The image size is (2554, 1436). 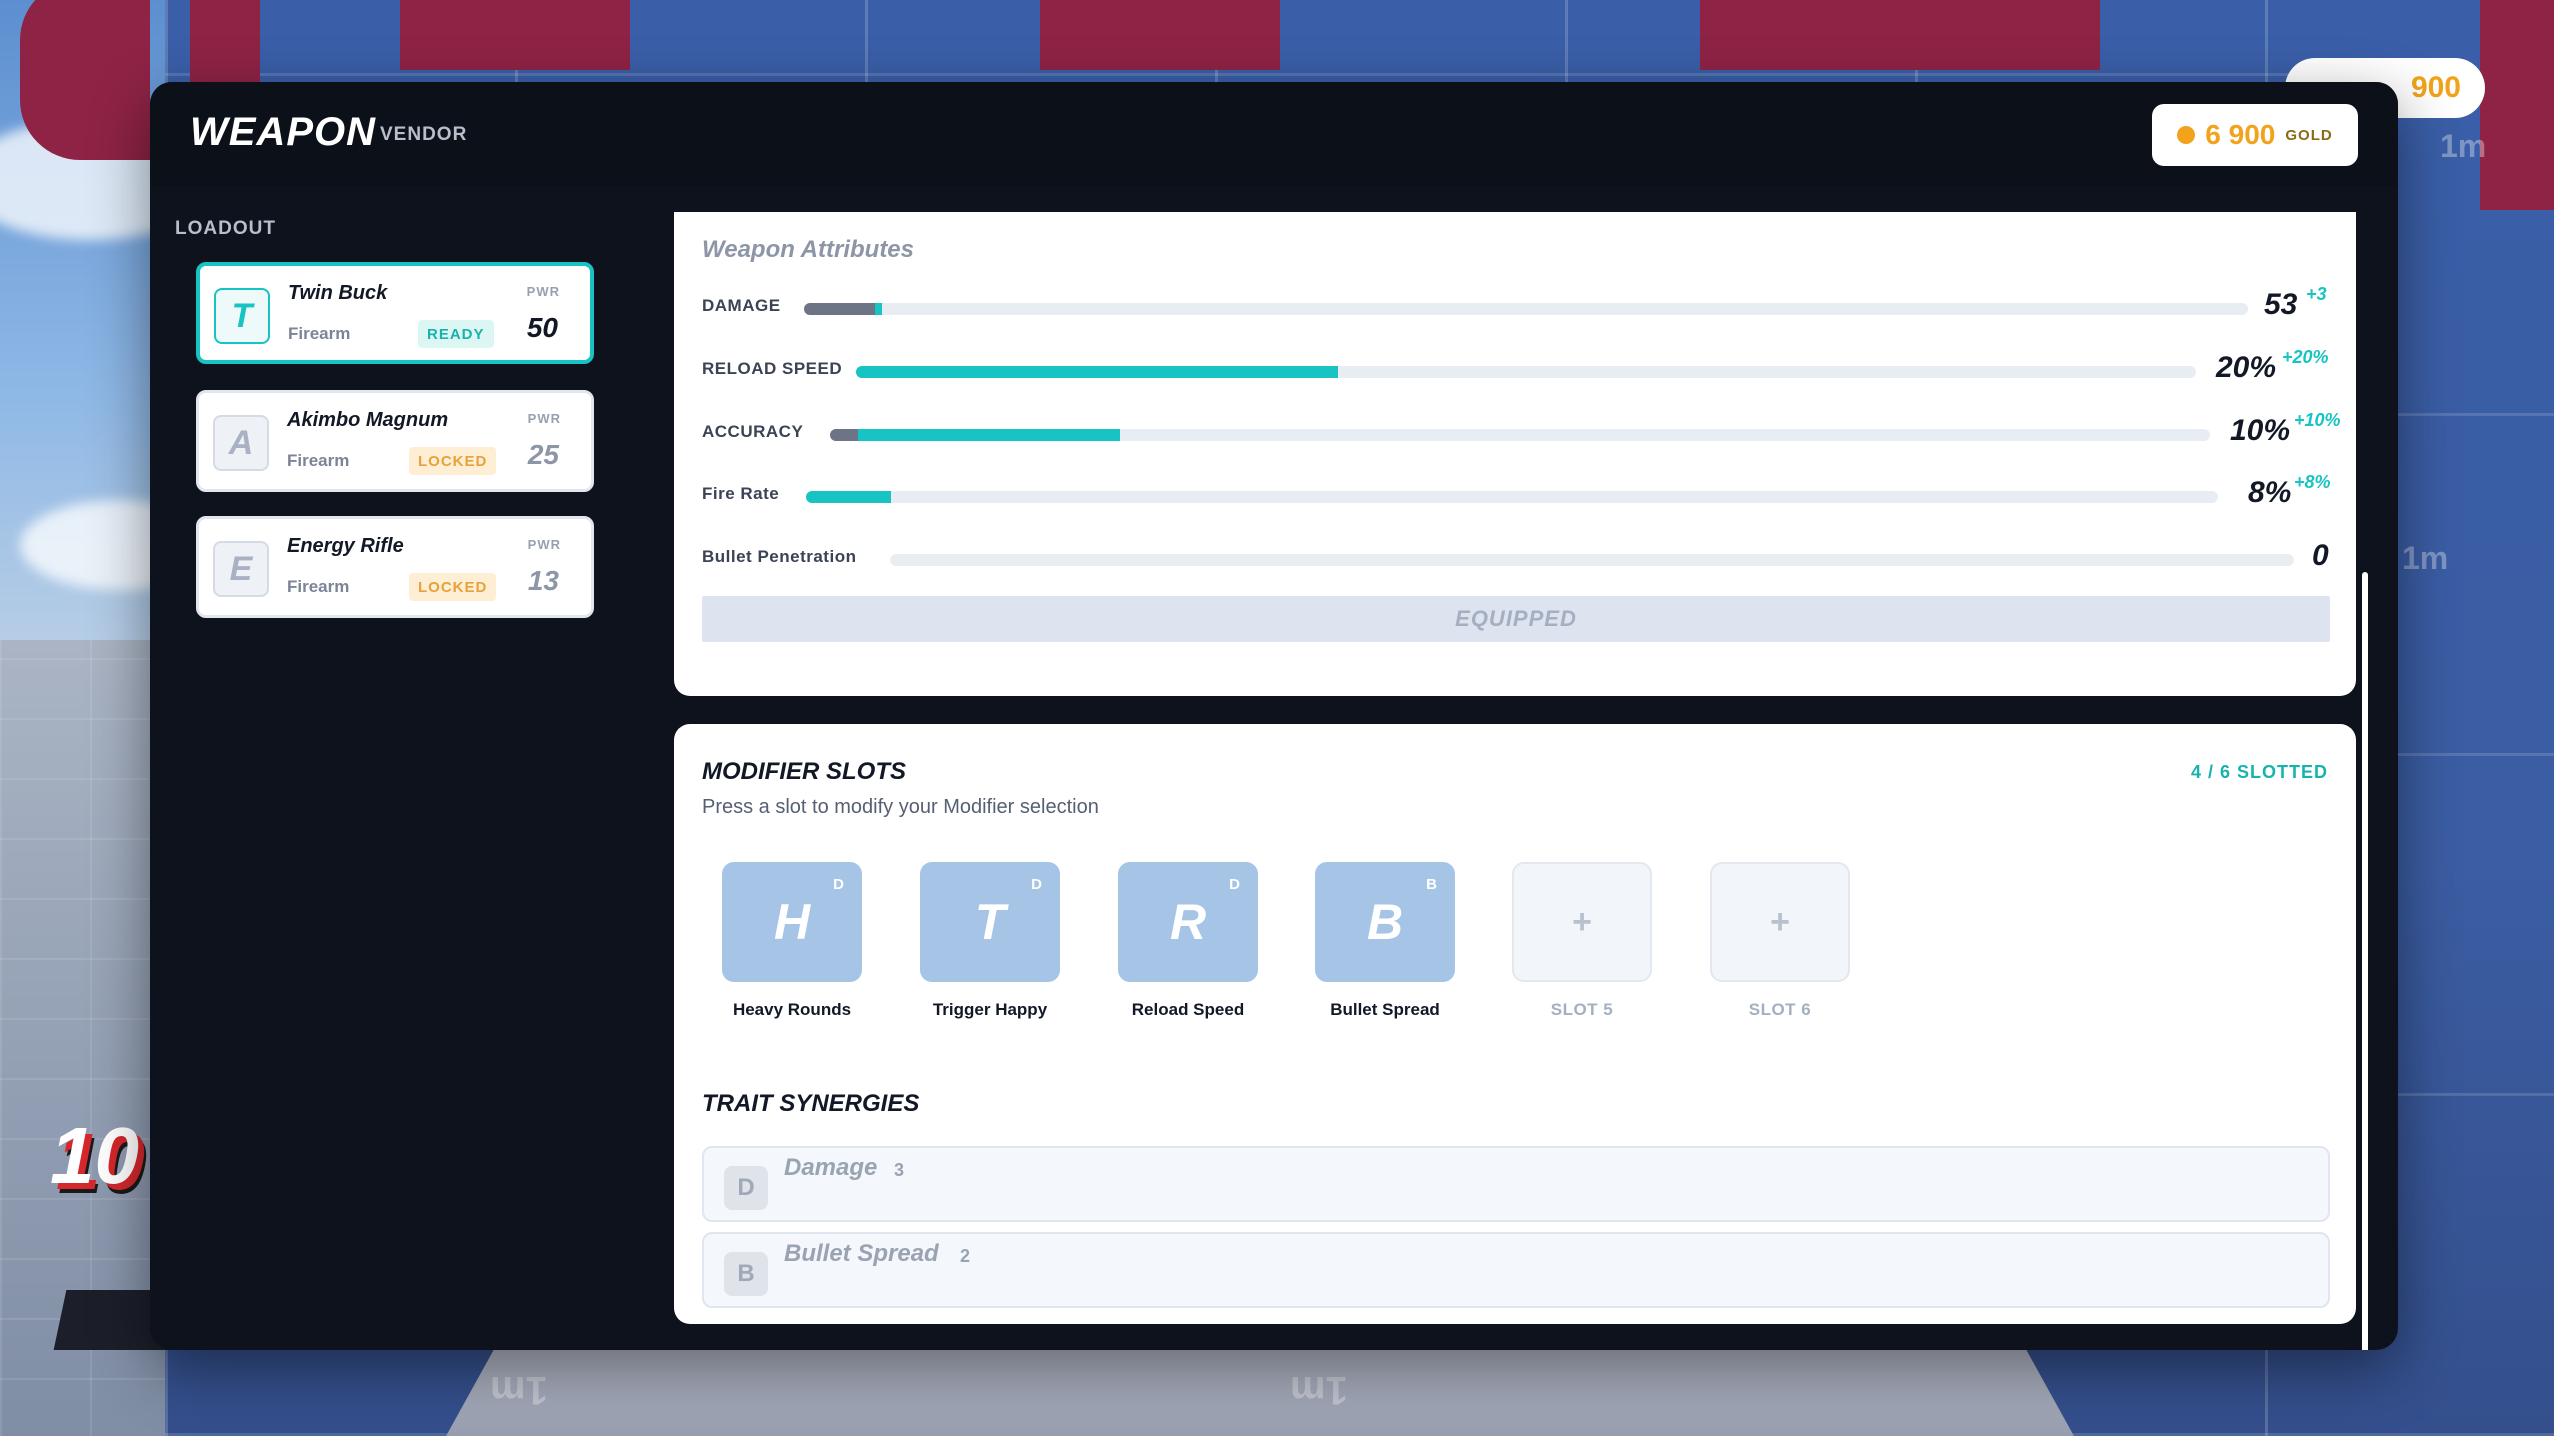 I want to click on trait-synergies-title: TRAIT SYNERGIES, so click(x=811, y=1103).